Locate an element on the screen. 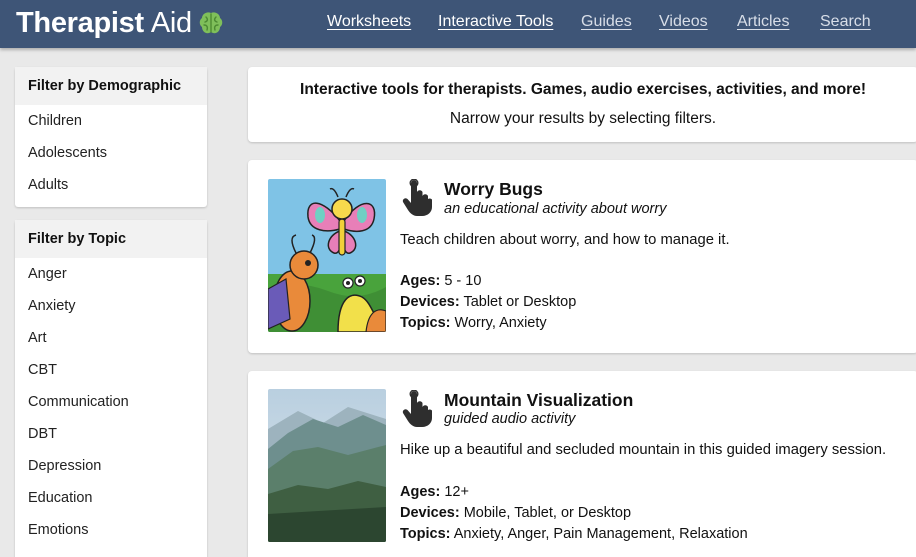  tool-topics: Topics: Worry, Anxiety is located at coordinates (473, 323).